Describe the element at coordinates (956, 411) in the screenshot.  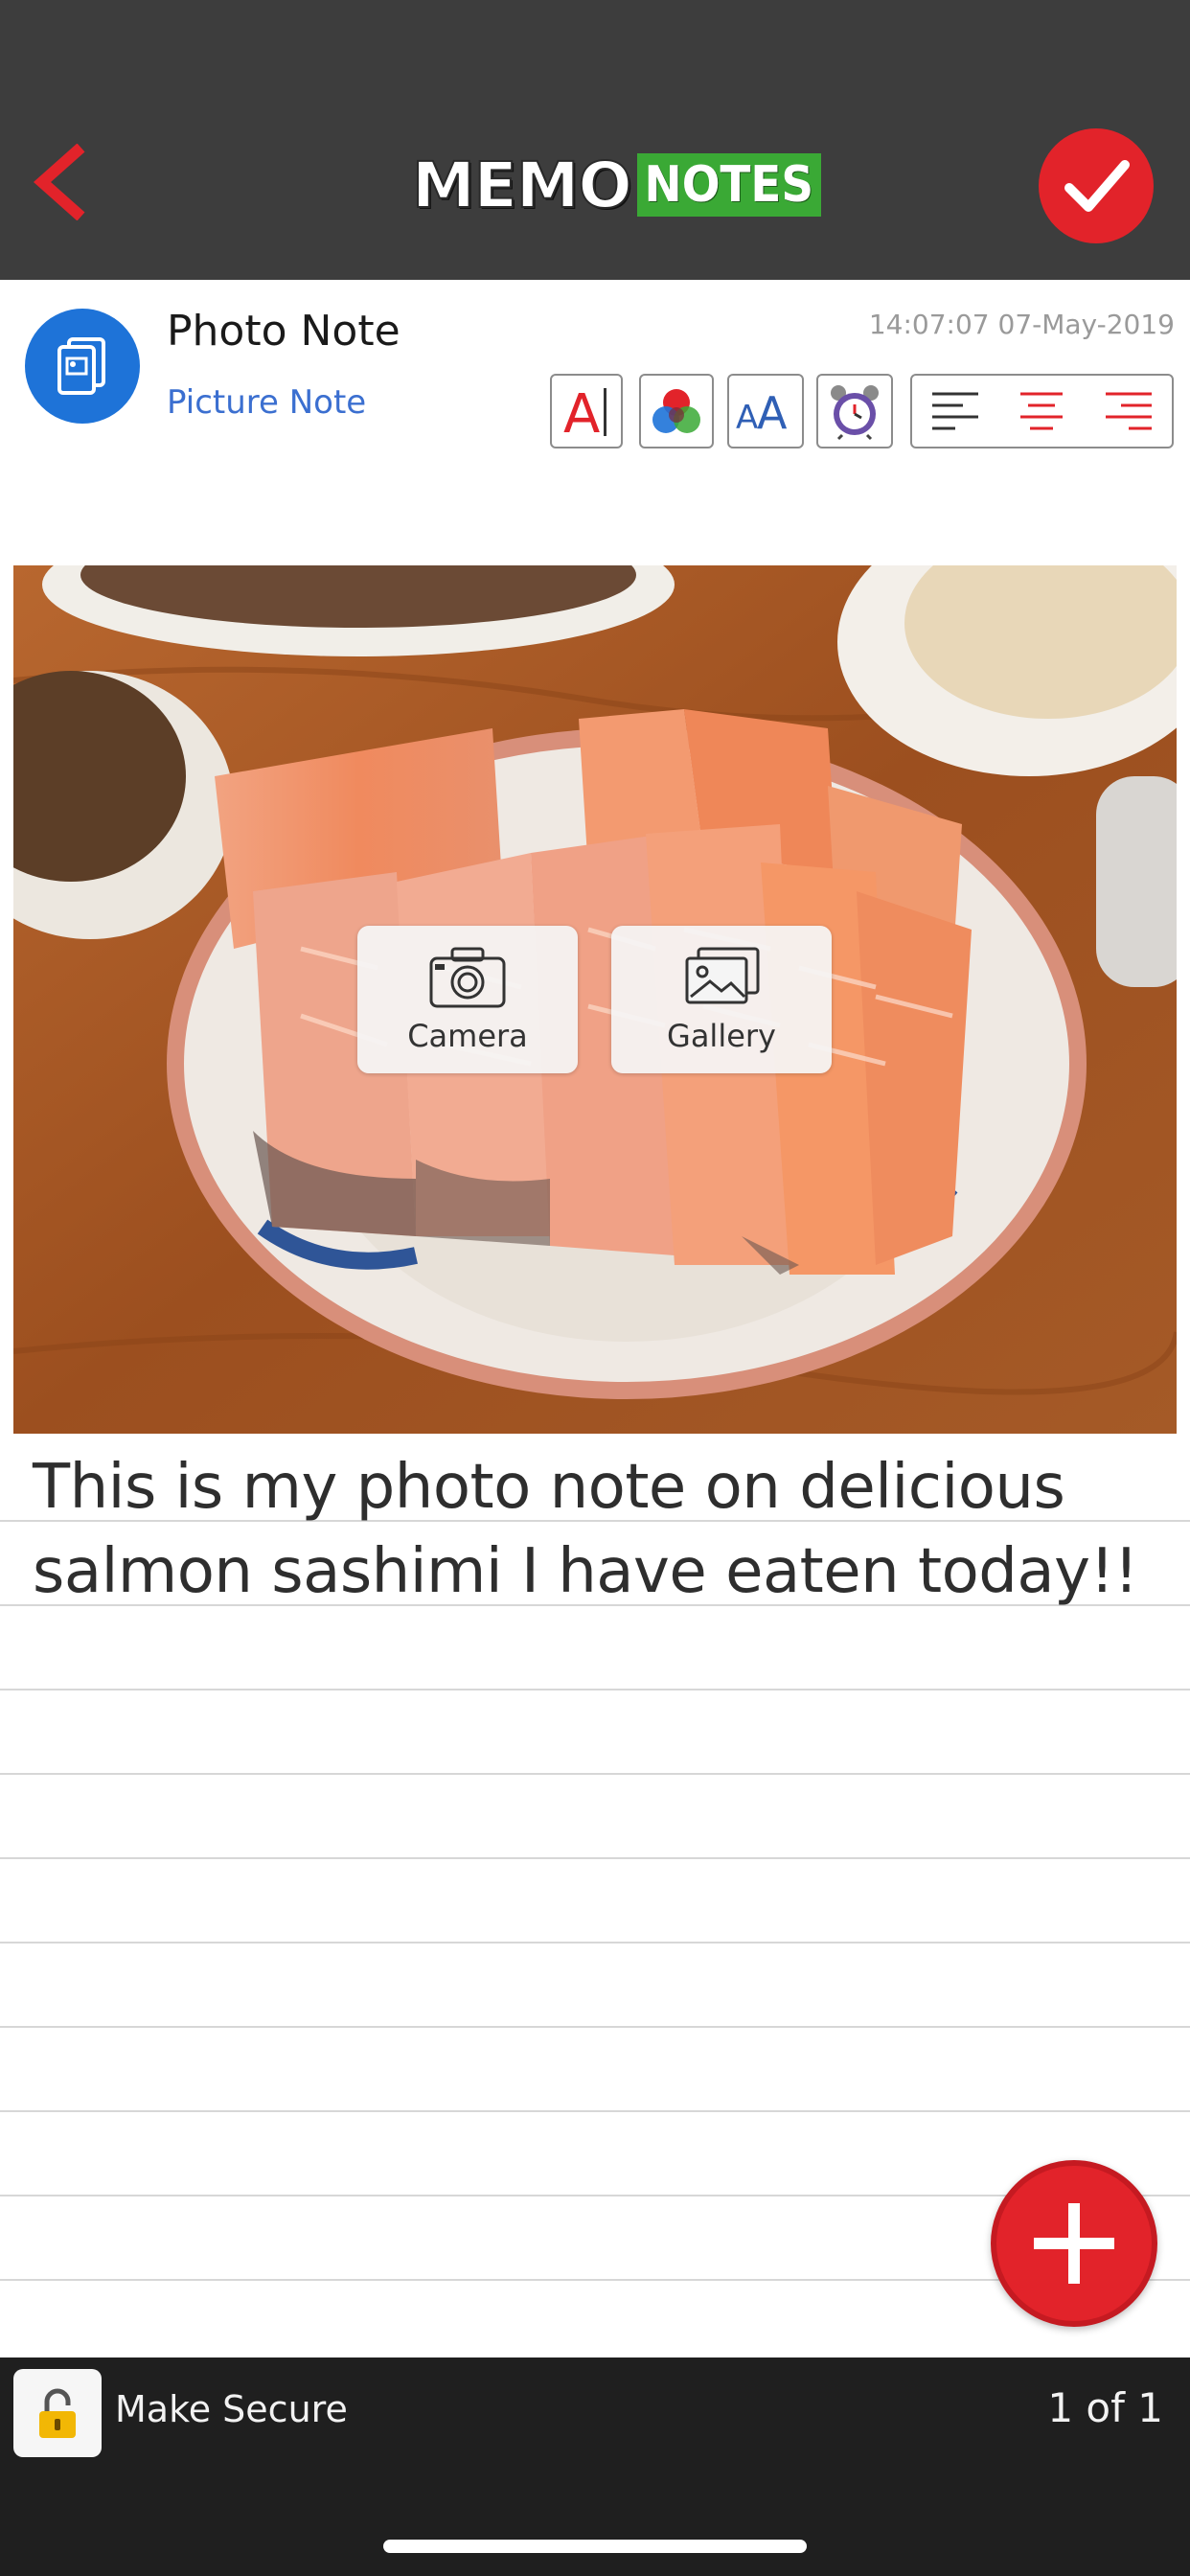
I see `align-left-icon` at that location.